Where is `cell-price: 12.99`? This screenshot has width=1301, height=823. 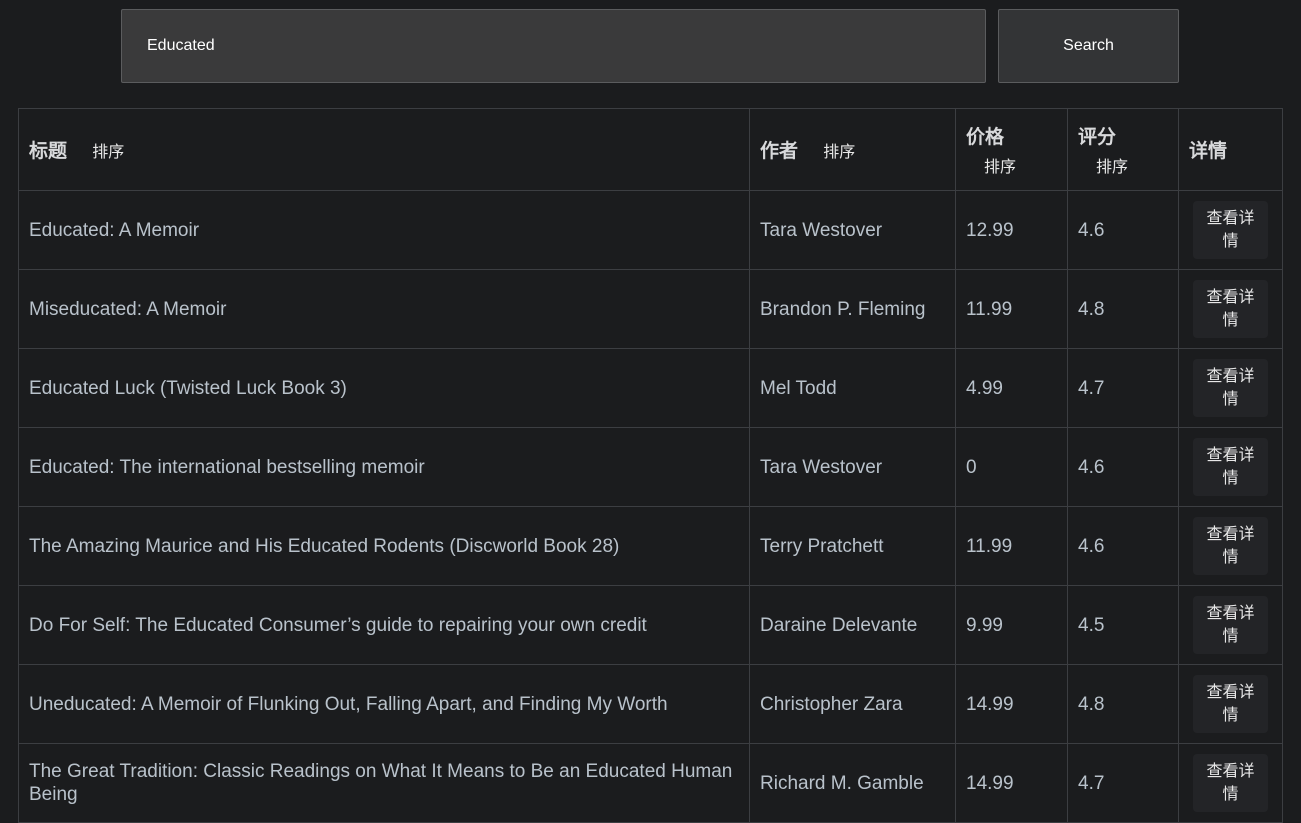
cell-price: 12.99 is located at coordinates (1011, 230).